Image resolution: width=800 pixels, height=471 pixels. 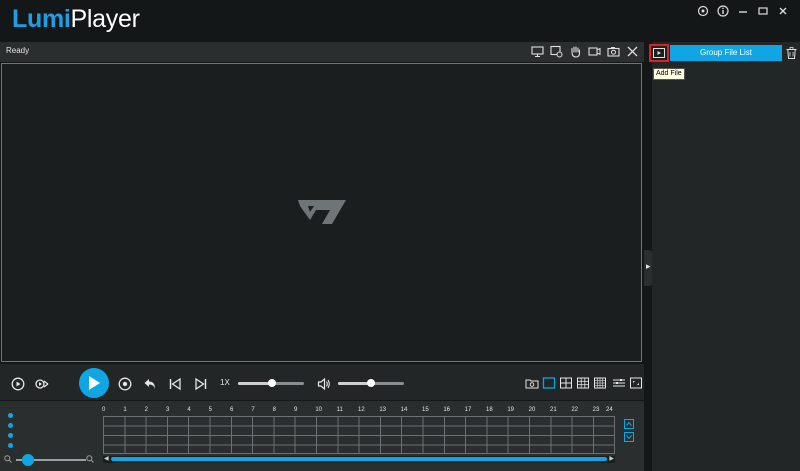 What do you see at coordinates (763, 11) in the screenshot?
I see `maximize-icon` at bounding box center [763, 11].